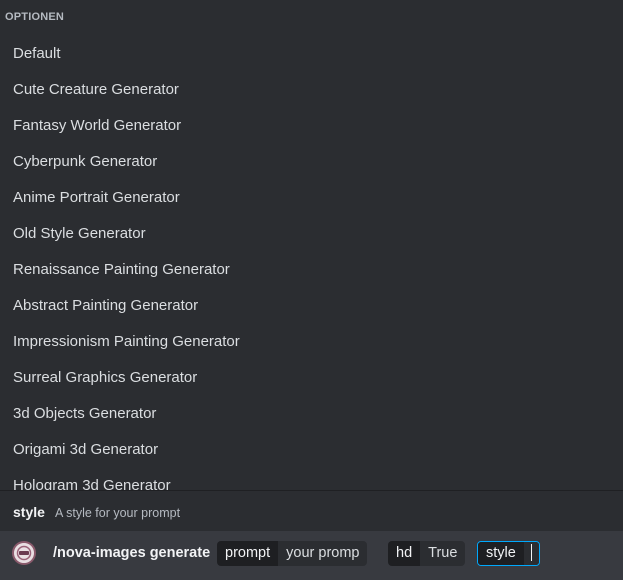  Describe the element at coordinates (35, 17) in the screenshot. I see `options-section-header: OPTIONEN` at that location.